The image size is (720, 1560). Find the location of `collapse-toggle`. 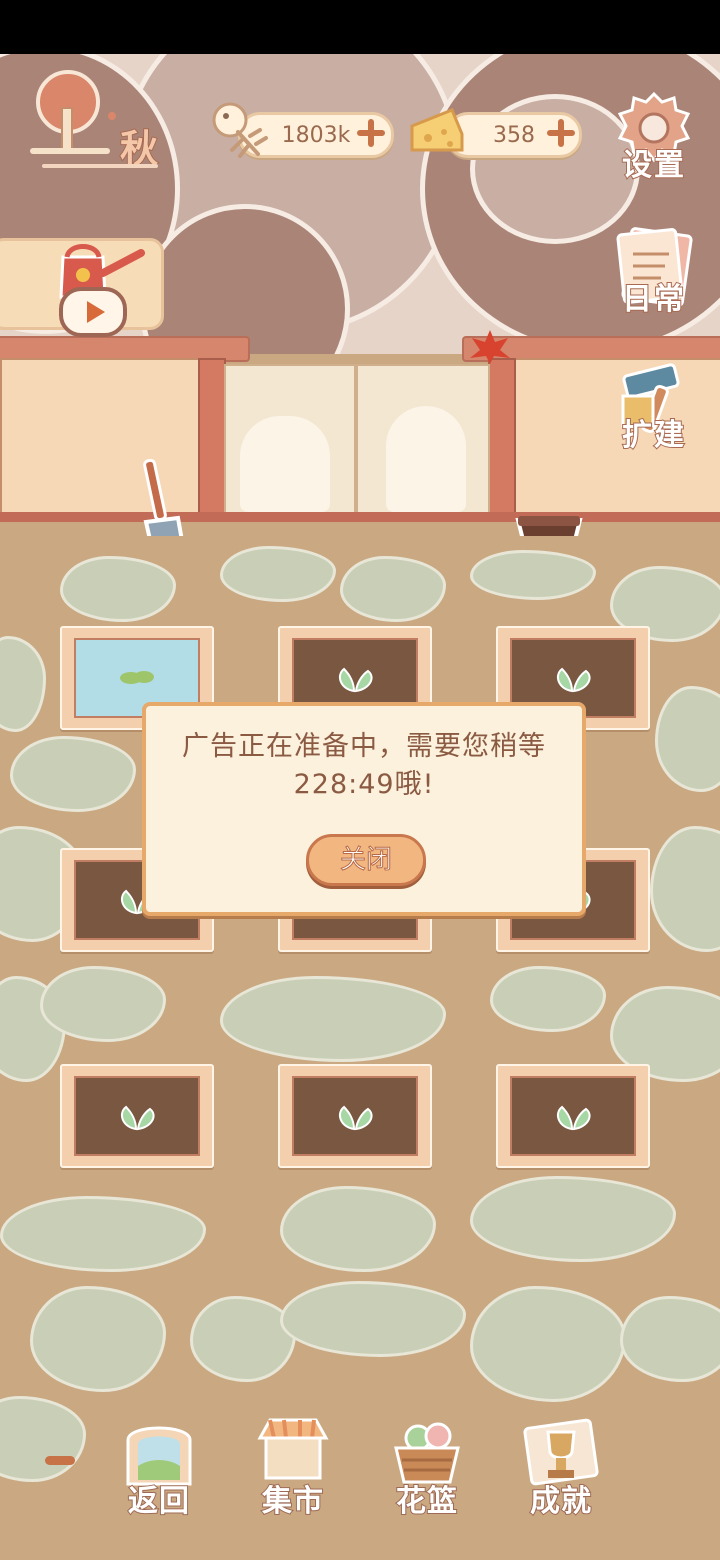

collapse-toggle is located at coordinates (60, 1460).